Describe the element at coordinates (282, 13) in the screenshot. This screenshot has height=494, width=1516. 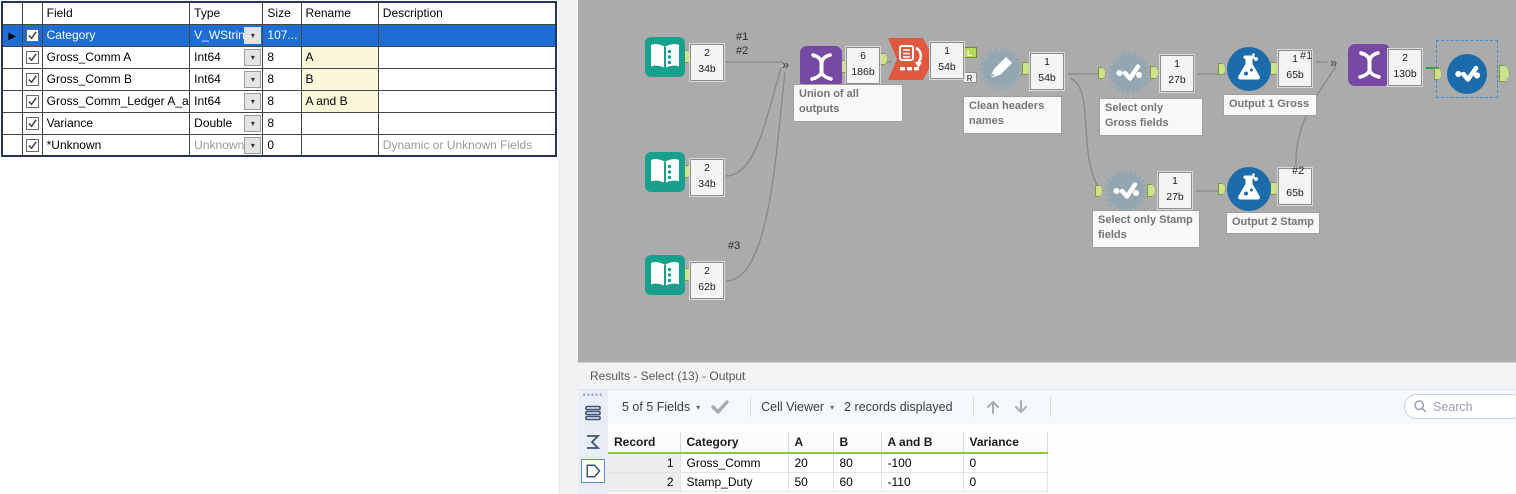
I see `size-column-header: Size` at that location.